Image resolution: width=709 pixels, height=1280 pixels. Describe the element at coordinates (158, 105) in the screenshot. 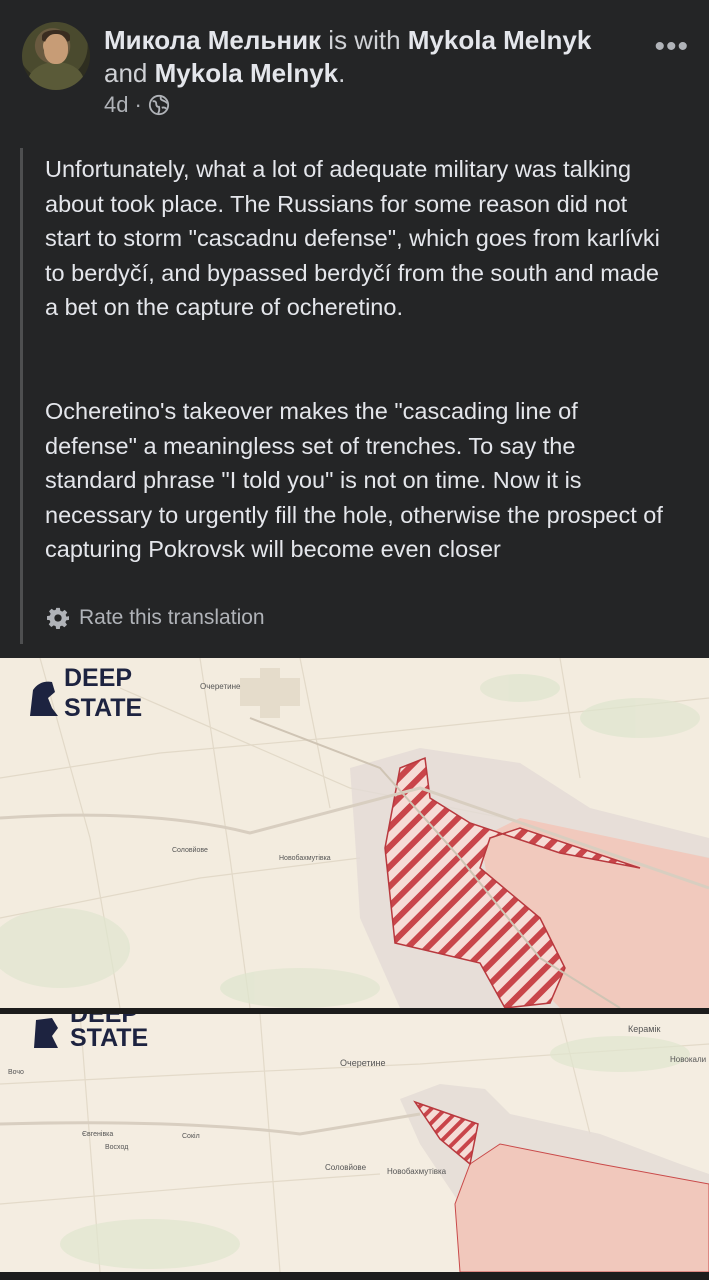

I see `globe-icon` at that location.